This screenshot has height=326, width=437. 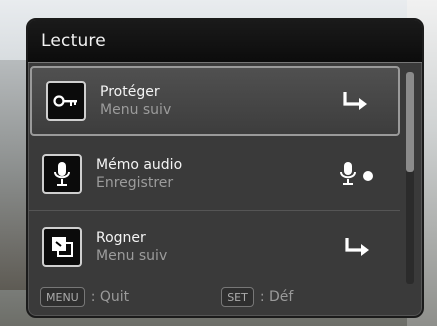 I want to click on scrollbar-thumb, so click(x=410, y=122).